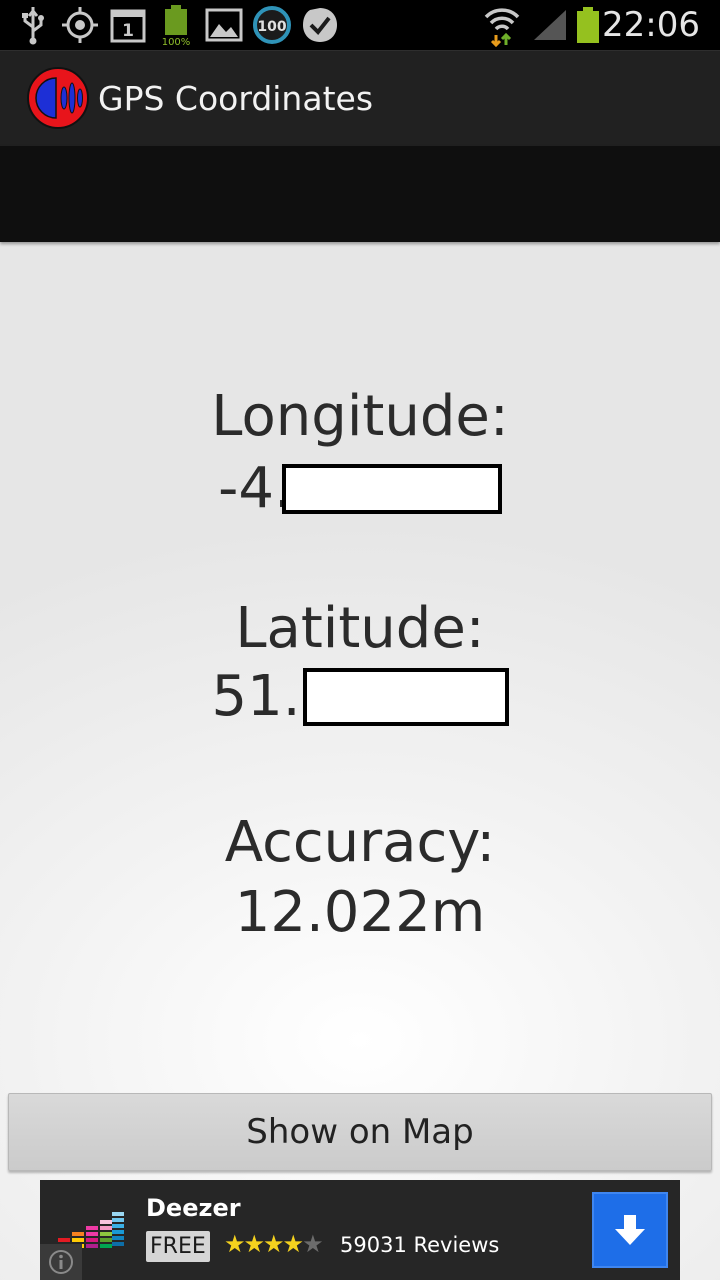 The width and height of the screenshot is (720, 1280). Describe the element at coordinates (61, 1262) in the screenshot. I see `info-icon` at that location.